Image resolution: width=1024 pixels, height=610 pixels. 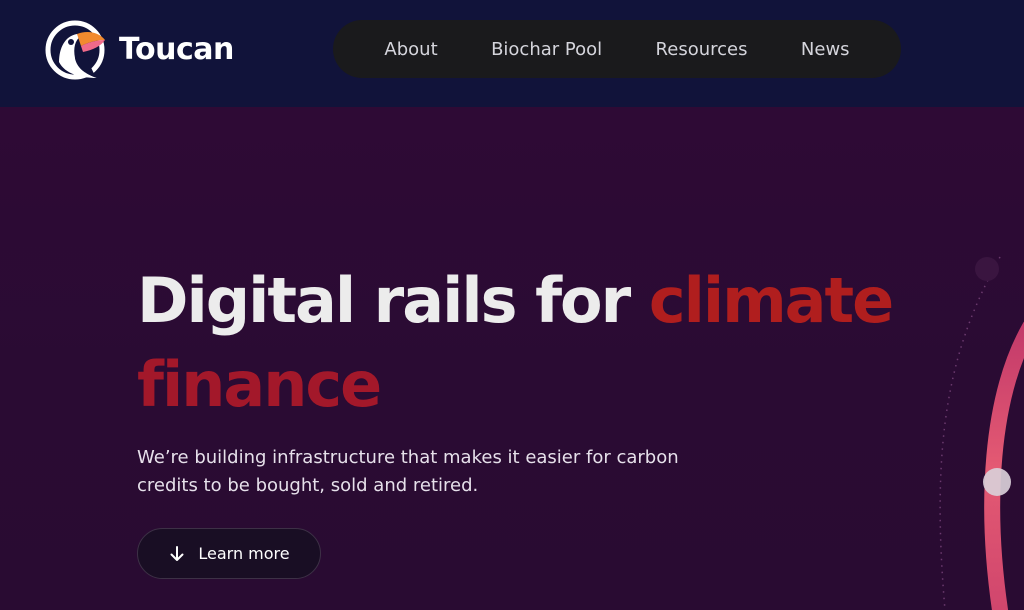 What do you see at coordinates (259, 384) in the screenshot?
I see `headline-accent-finance: finance` at bounding box center [259, 384].